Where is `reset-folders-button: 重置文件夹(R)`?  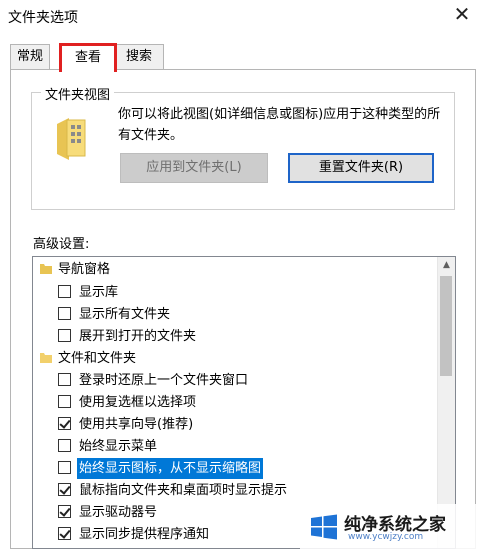
reset-folders-button: 重置文件夹(R) is located at coordinates (361, 168).